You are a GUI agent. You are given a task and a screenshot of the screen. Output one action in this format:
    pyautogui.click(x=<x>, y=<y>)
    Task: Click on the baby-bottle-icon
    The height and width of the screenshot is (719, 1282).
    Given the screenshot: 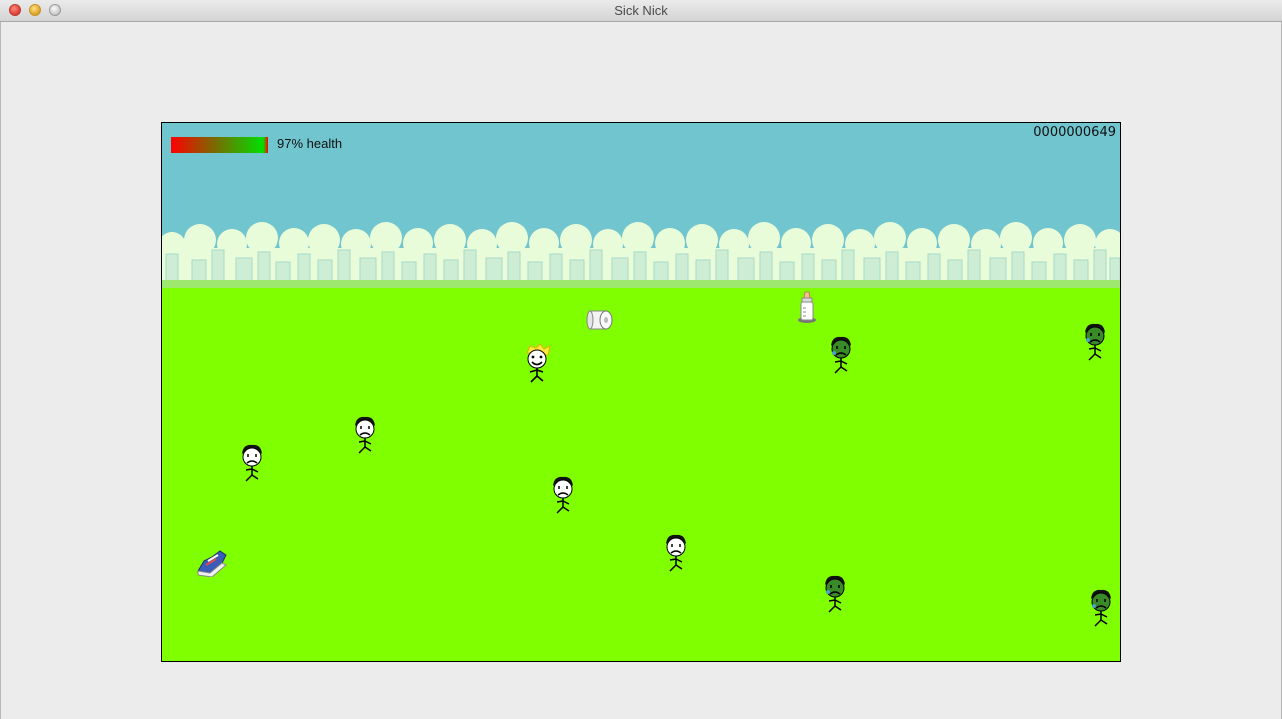 What is the action you would take?
    pyautogui.click(x=807, y=307)
    